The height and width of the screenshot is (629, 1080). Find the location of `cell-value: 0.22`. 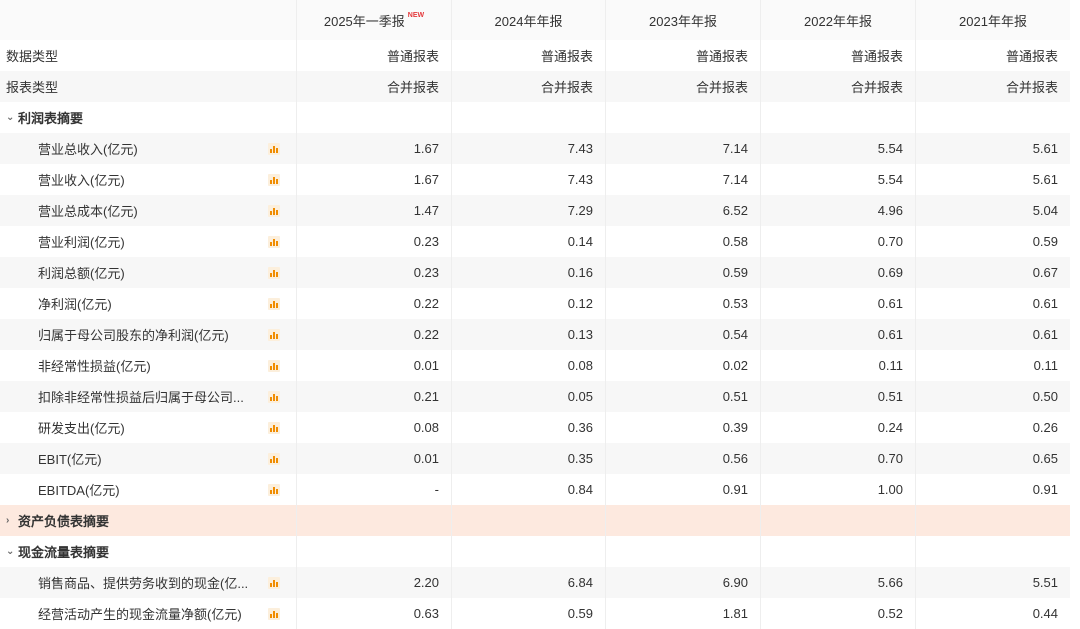

cell-value: 0.22 is located at coordinates (426, 303).